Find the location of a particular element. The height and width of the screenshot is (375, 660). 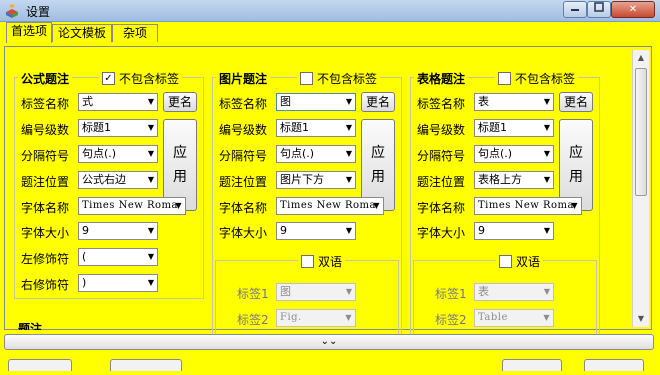

formula-numbering-label: 编号级数 is located at coordinates (45, 130).